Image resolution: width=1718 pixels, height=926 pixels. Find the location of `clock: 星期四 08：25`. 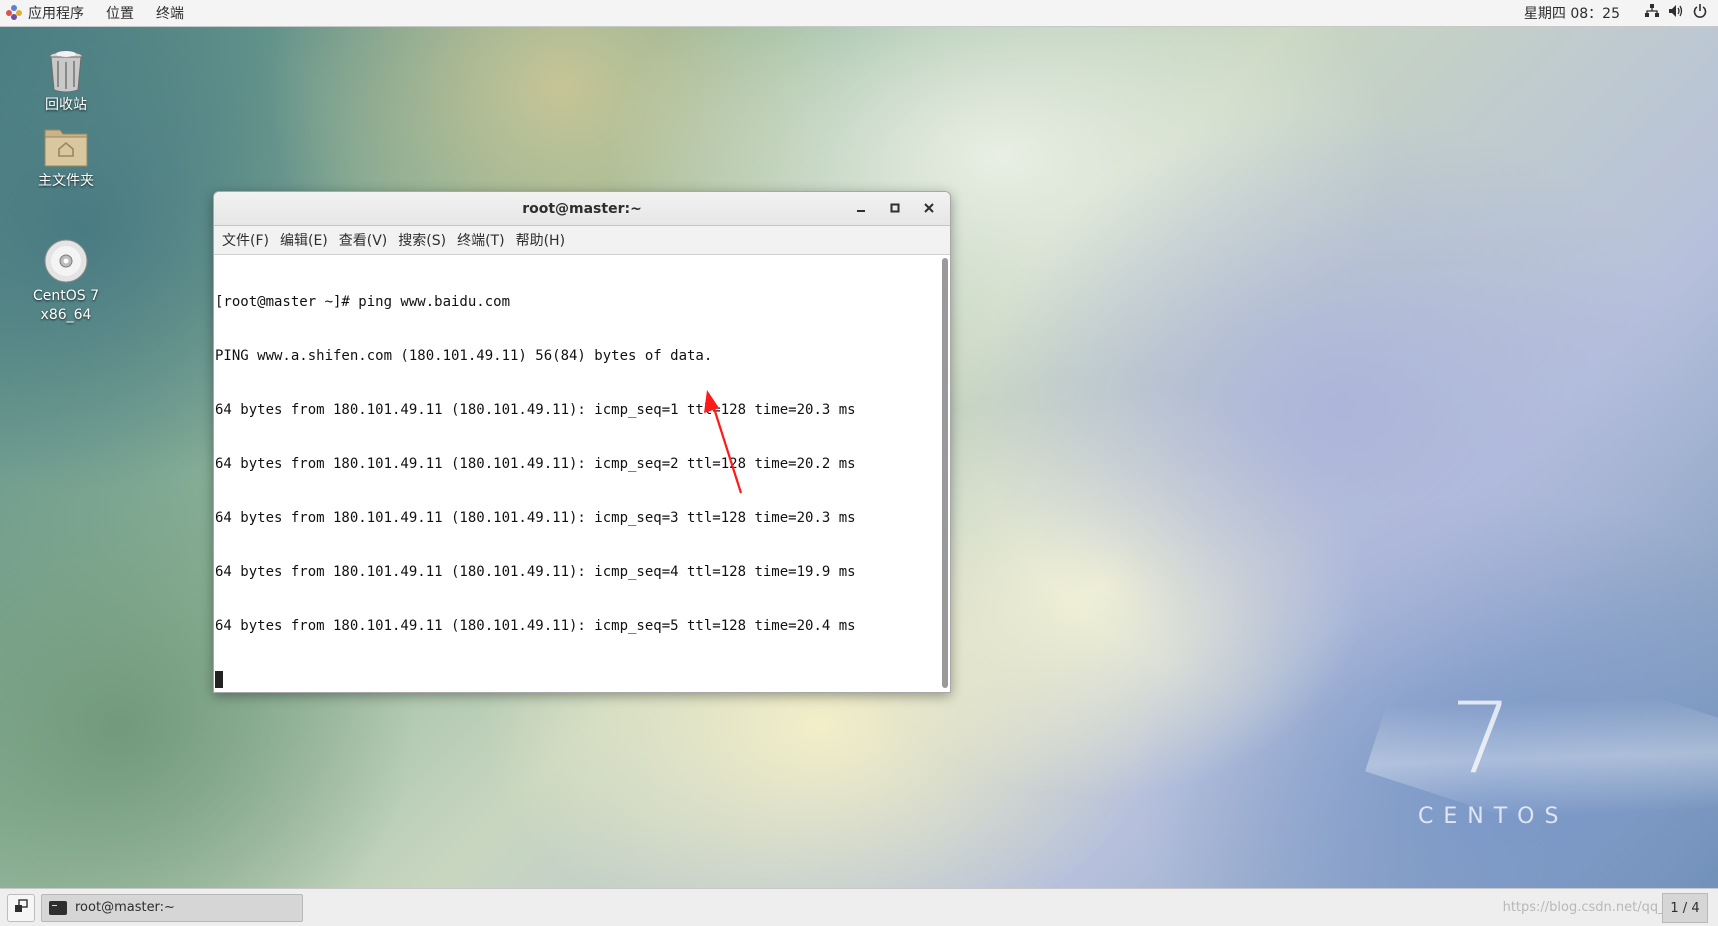

clock: 星期四 08：25 is located at coordinates (1572, 13).